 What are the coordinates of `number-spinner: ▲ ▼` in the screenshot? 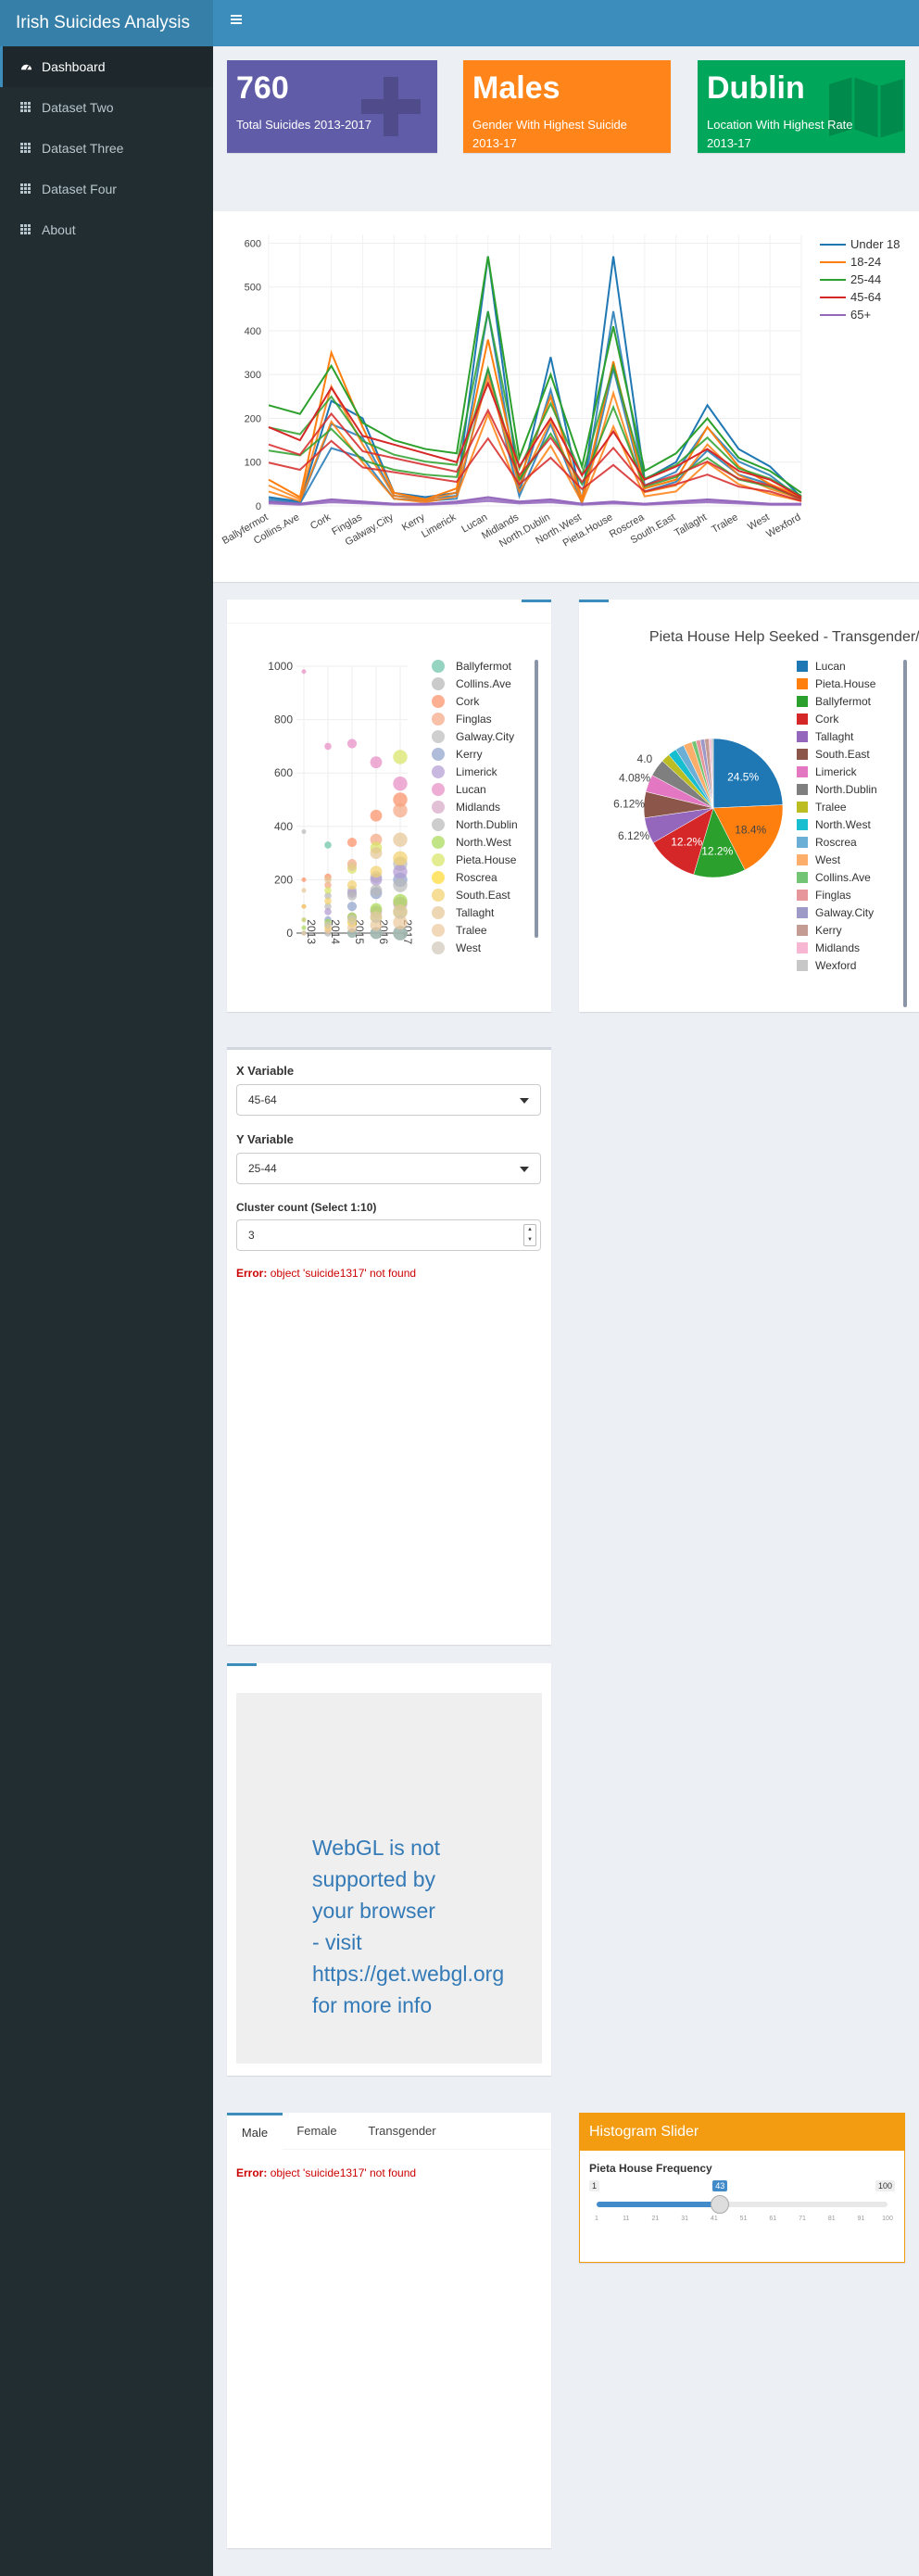 It's located at (529, 1235).